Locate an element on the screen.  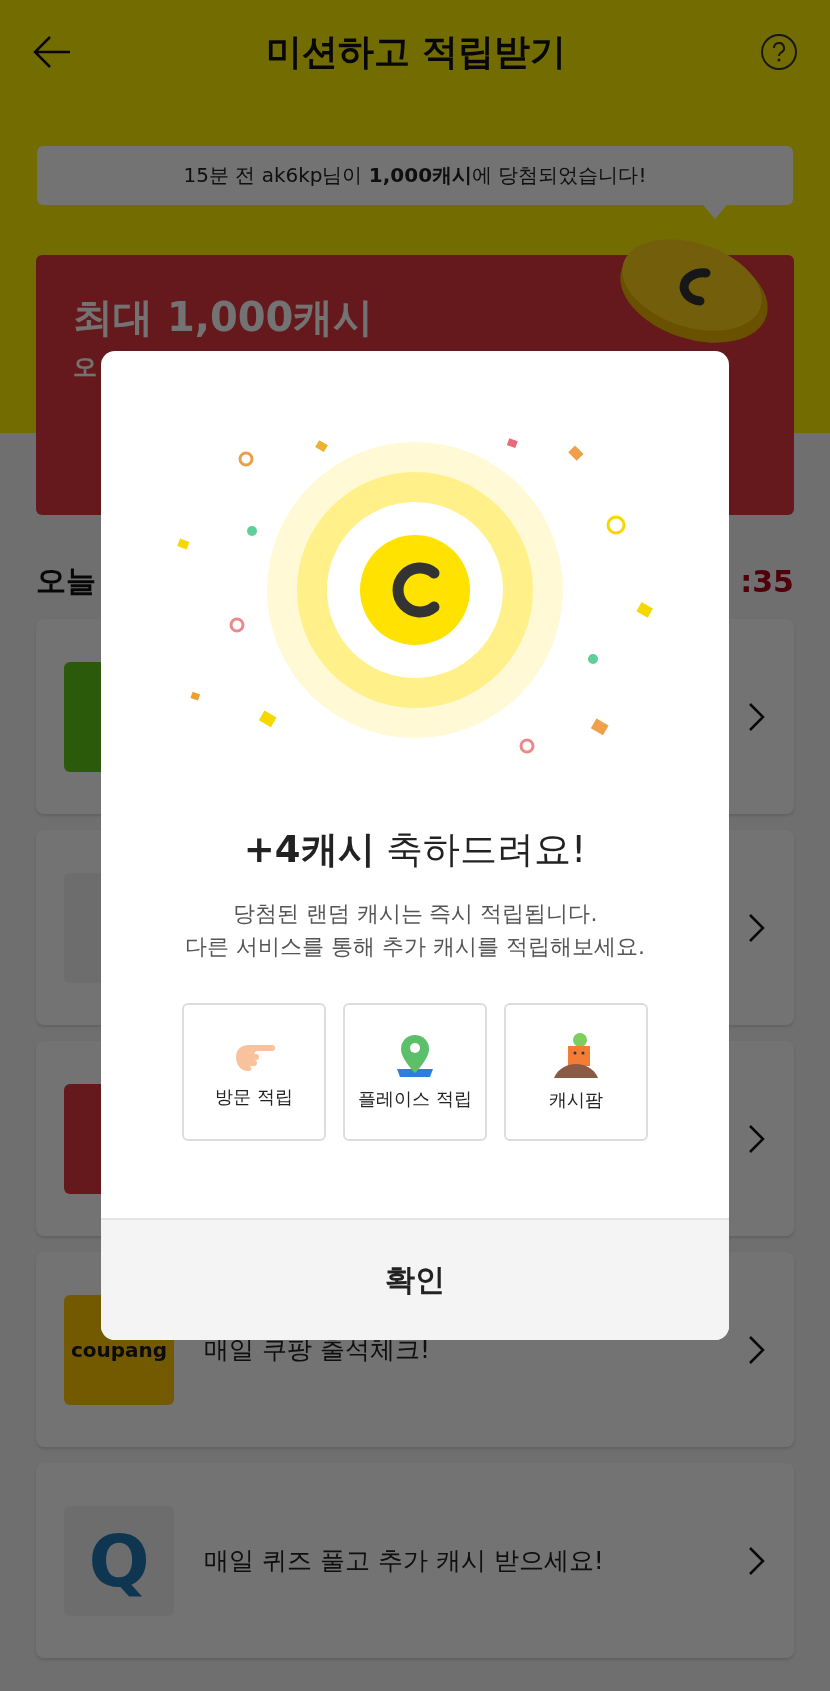
shortcut-button: 캐시팜 is located at coordinates (576, 1072).